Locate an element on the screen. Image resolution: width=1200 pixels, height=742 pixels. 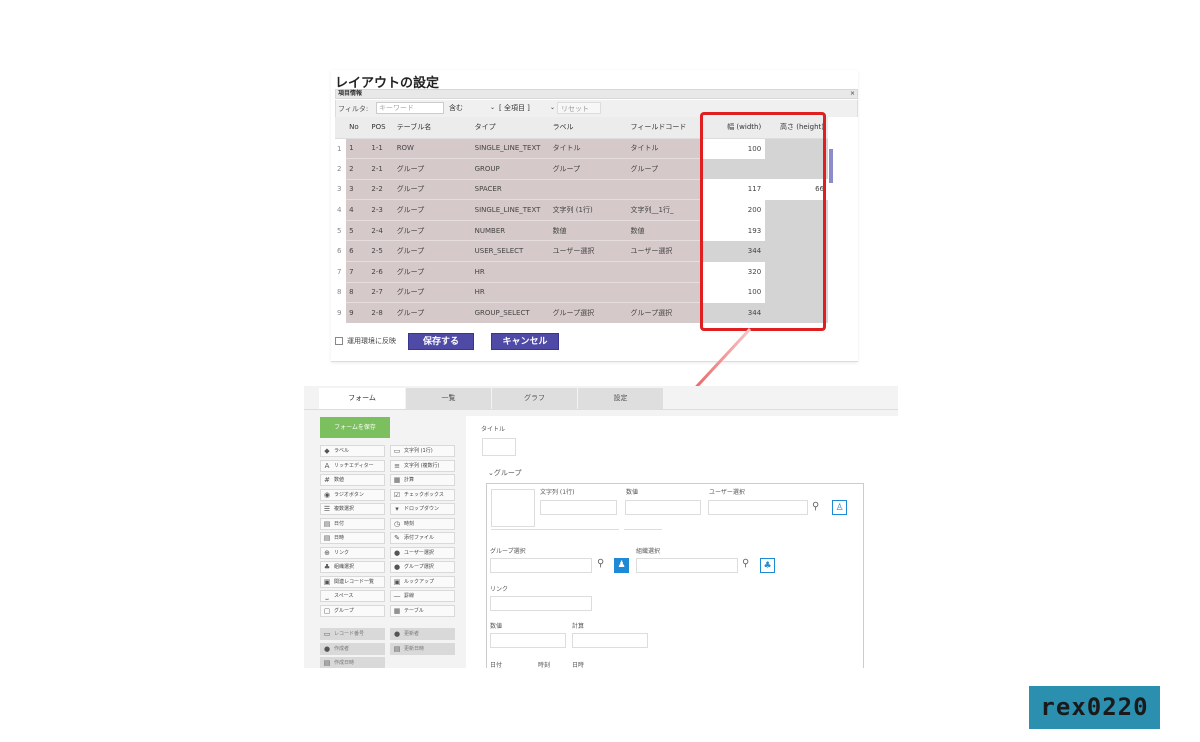
text-input is located at coordinates (578, 507).